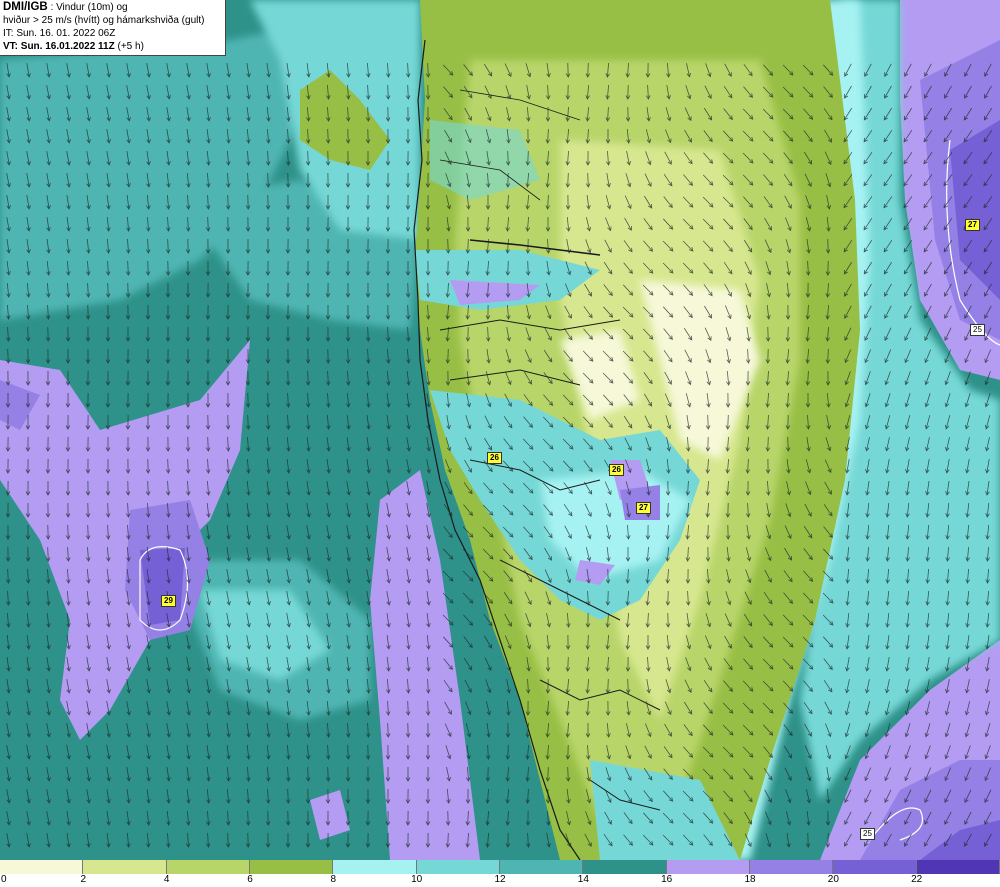 The height and width of the screenshot is (887, 1000). What do you see at coordinates (917, 879) in the screenshot?
I see `legend-tick: 22` at bounding box center [917, 879].